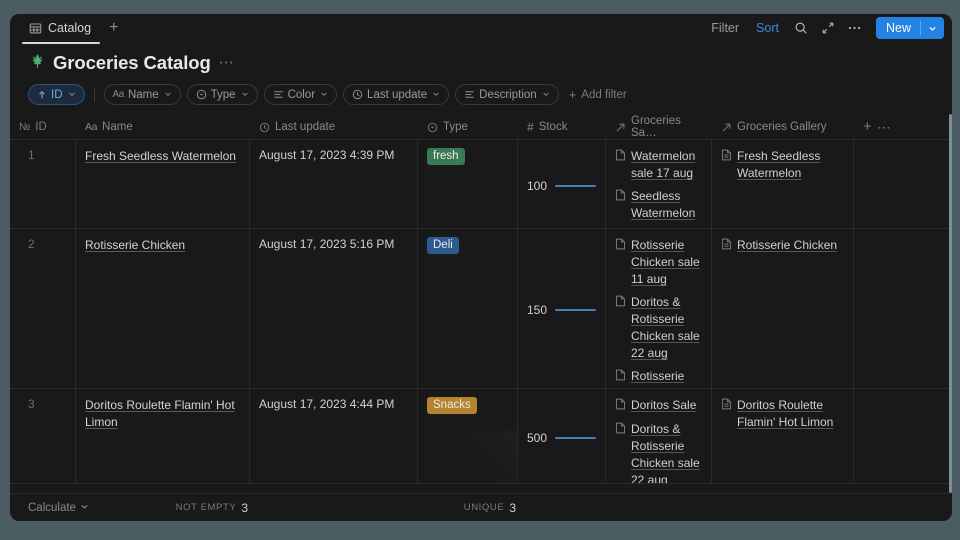  What do you see at coordinates (783, 308) in the screenshot?
I see `cell-groceries-gallery: Rotisserie Chicken` at bounding box center [783, 308].